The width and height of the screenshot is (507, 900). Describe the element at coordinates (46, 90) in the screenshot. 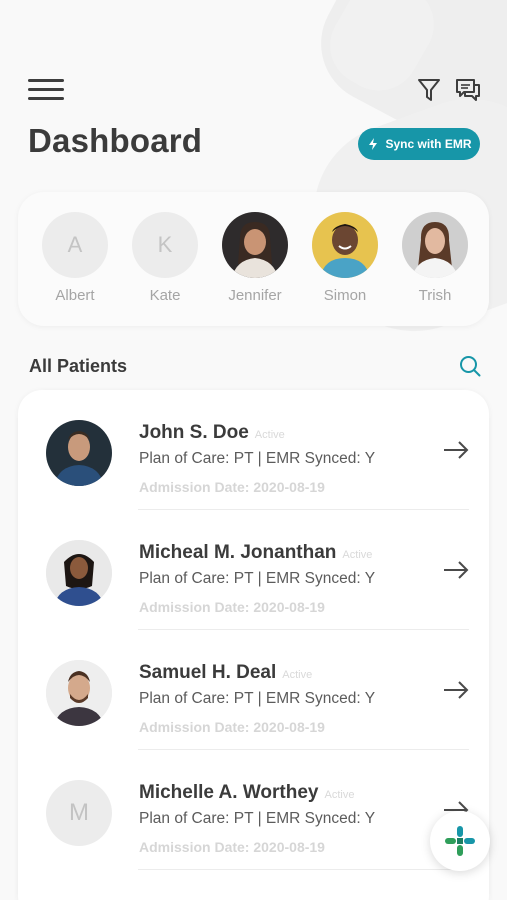

I see `hamburger-menu-icon` at that location.